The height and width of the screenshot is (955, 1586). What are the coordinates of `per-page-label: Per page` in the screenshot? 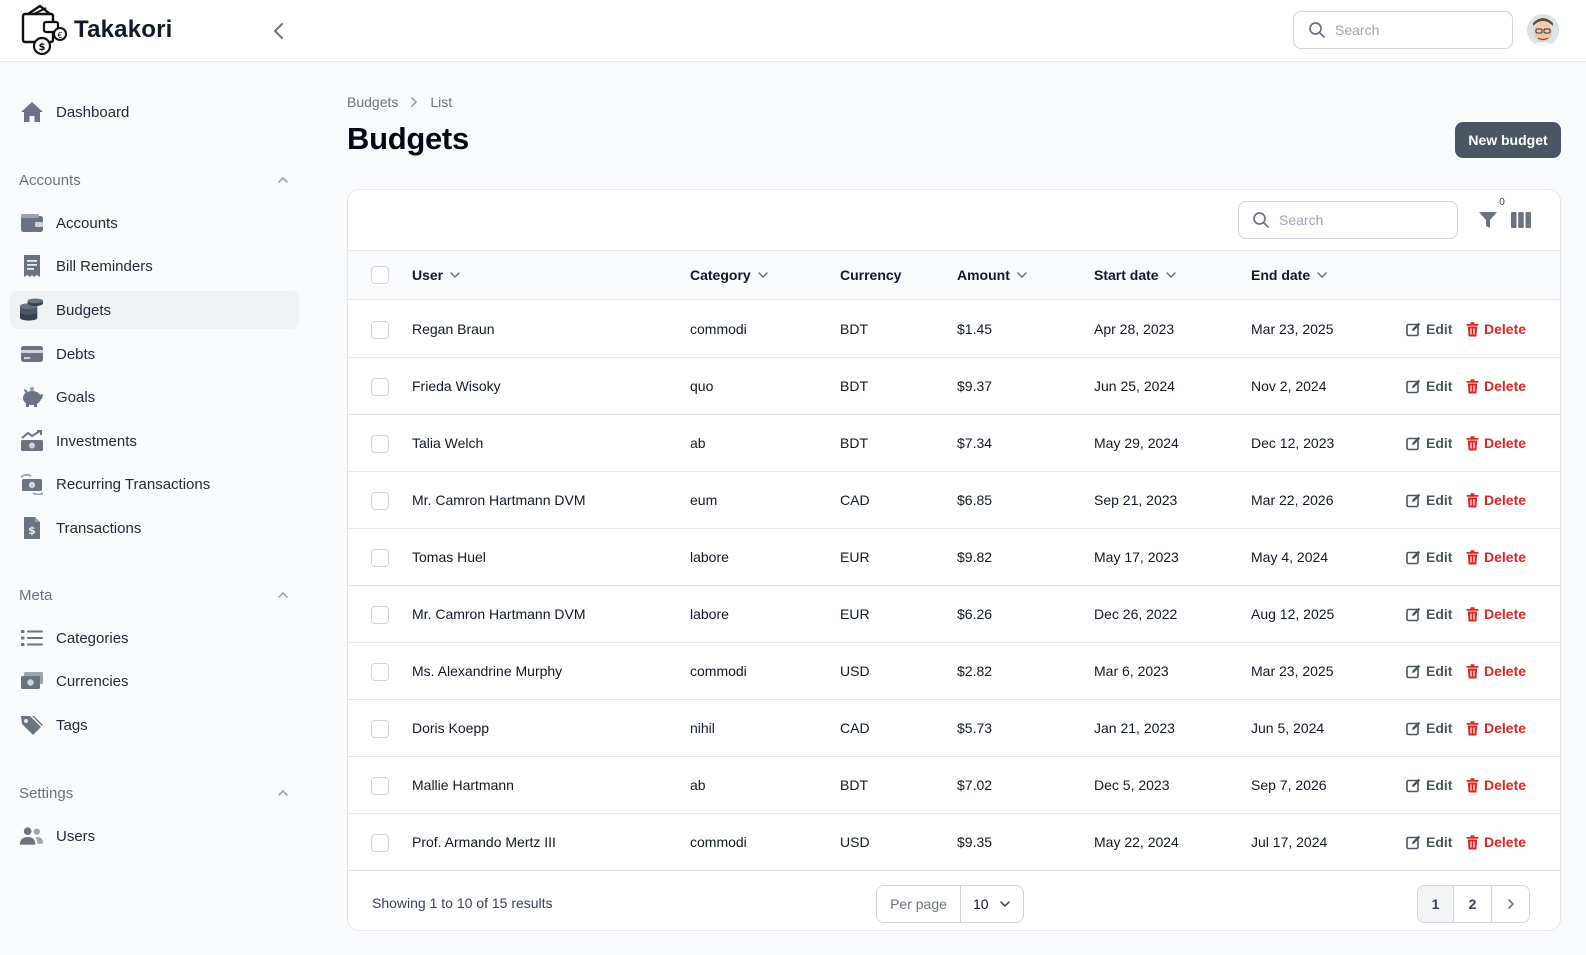 It's located at (919, 904).